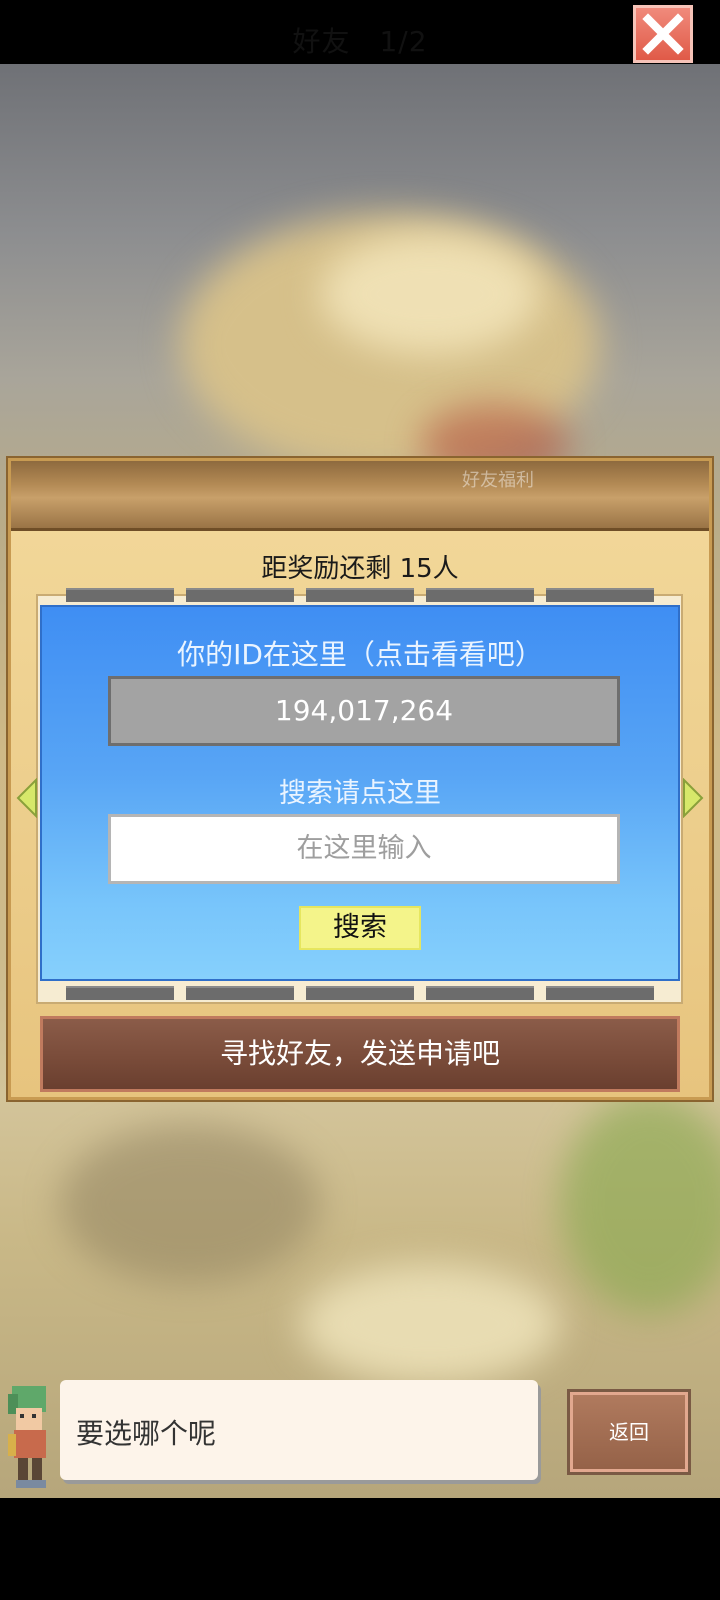 The width and height of the screenshot is (720, 1600). Describe the element at coordinates (693, 798) in the screenshot. I see `arrow-right-icon` at that location.